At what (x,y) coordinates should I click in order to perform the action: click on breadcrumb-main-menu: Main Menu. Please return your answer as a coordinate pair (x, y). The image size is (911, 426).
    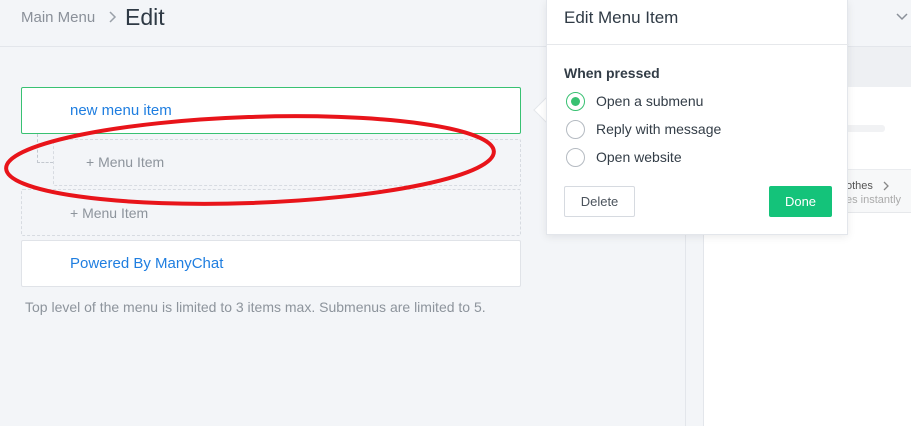
    Looking at the image, I should click on (58, 17).